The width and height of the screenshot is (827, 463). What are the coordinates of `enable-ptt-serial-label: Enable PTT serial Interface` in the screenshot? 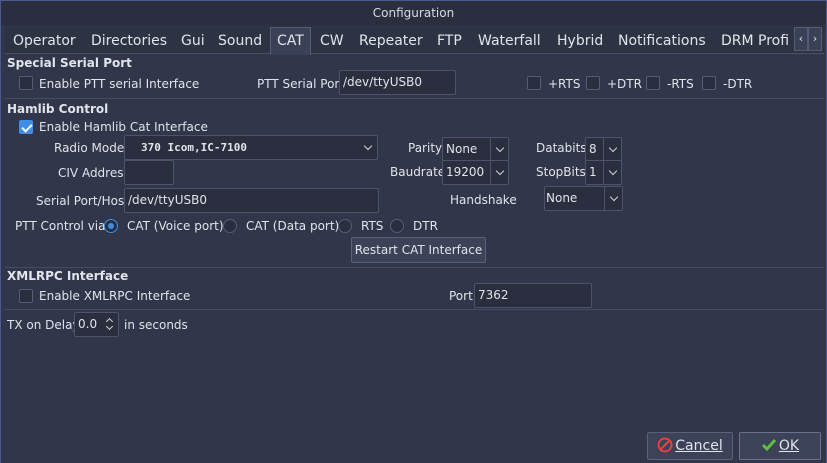 It's located at (119, 84).